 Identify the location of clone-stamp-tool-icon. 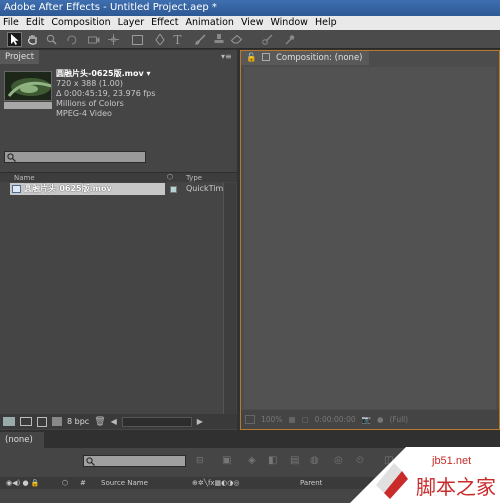
(218, 39).